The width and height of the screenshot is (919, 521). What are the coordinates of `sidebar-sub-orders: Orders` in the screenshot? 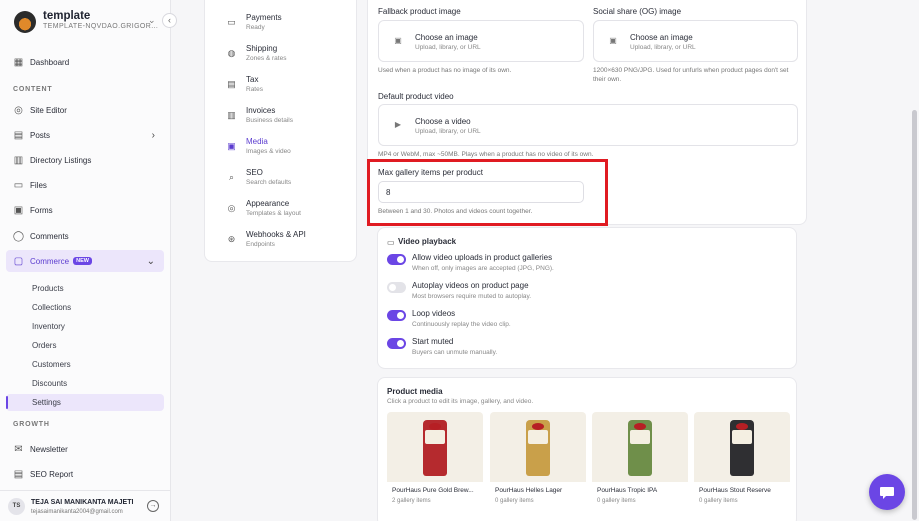 It's located at (44, 345).